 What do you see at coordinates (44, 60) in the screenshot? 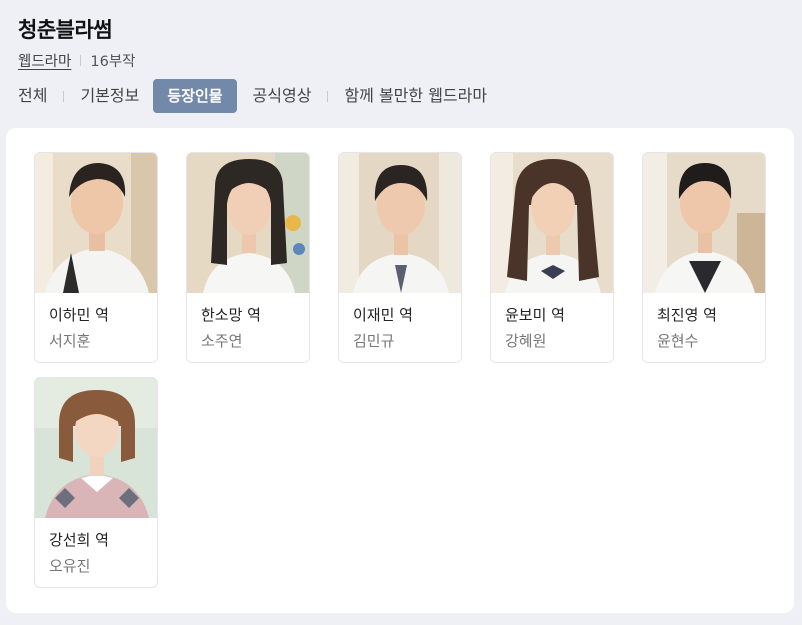
I see `genre-link: 웹드라마` at bounding box center [44, 60].